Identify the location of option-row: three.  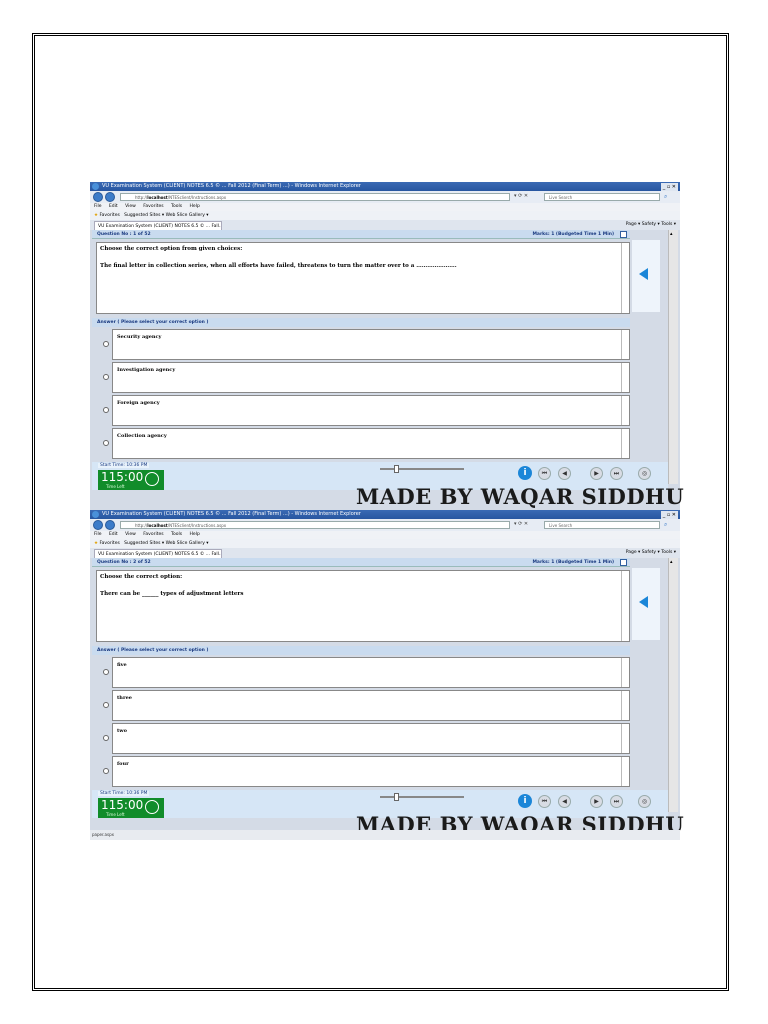
(364, 705).